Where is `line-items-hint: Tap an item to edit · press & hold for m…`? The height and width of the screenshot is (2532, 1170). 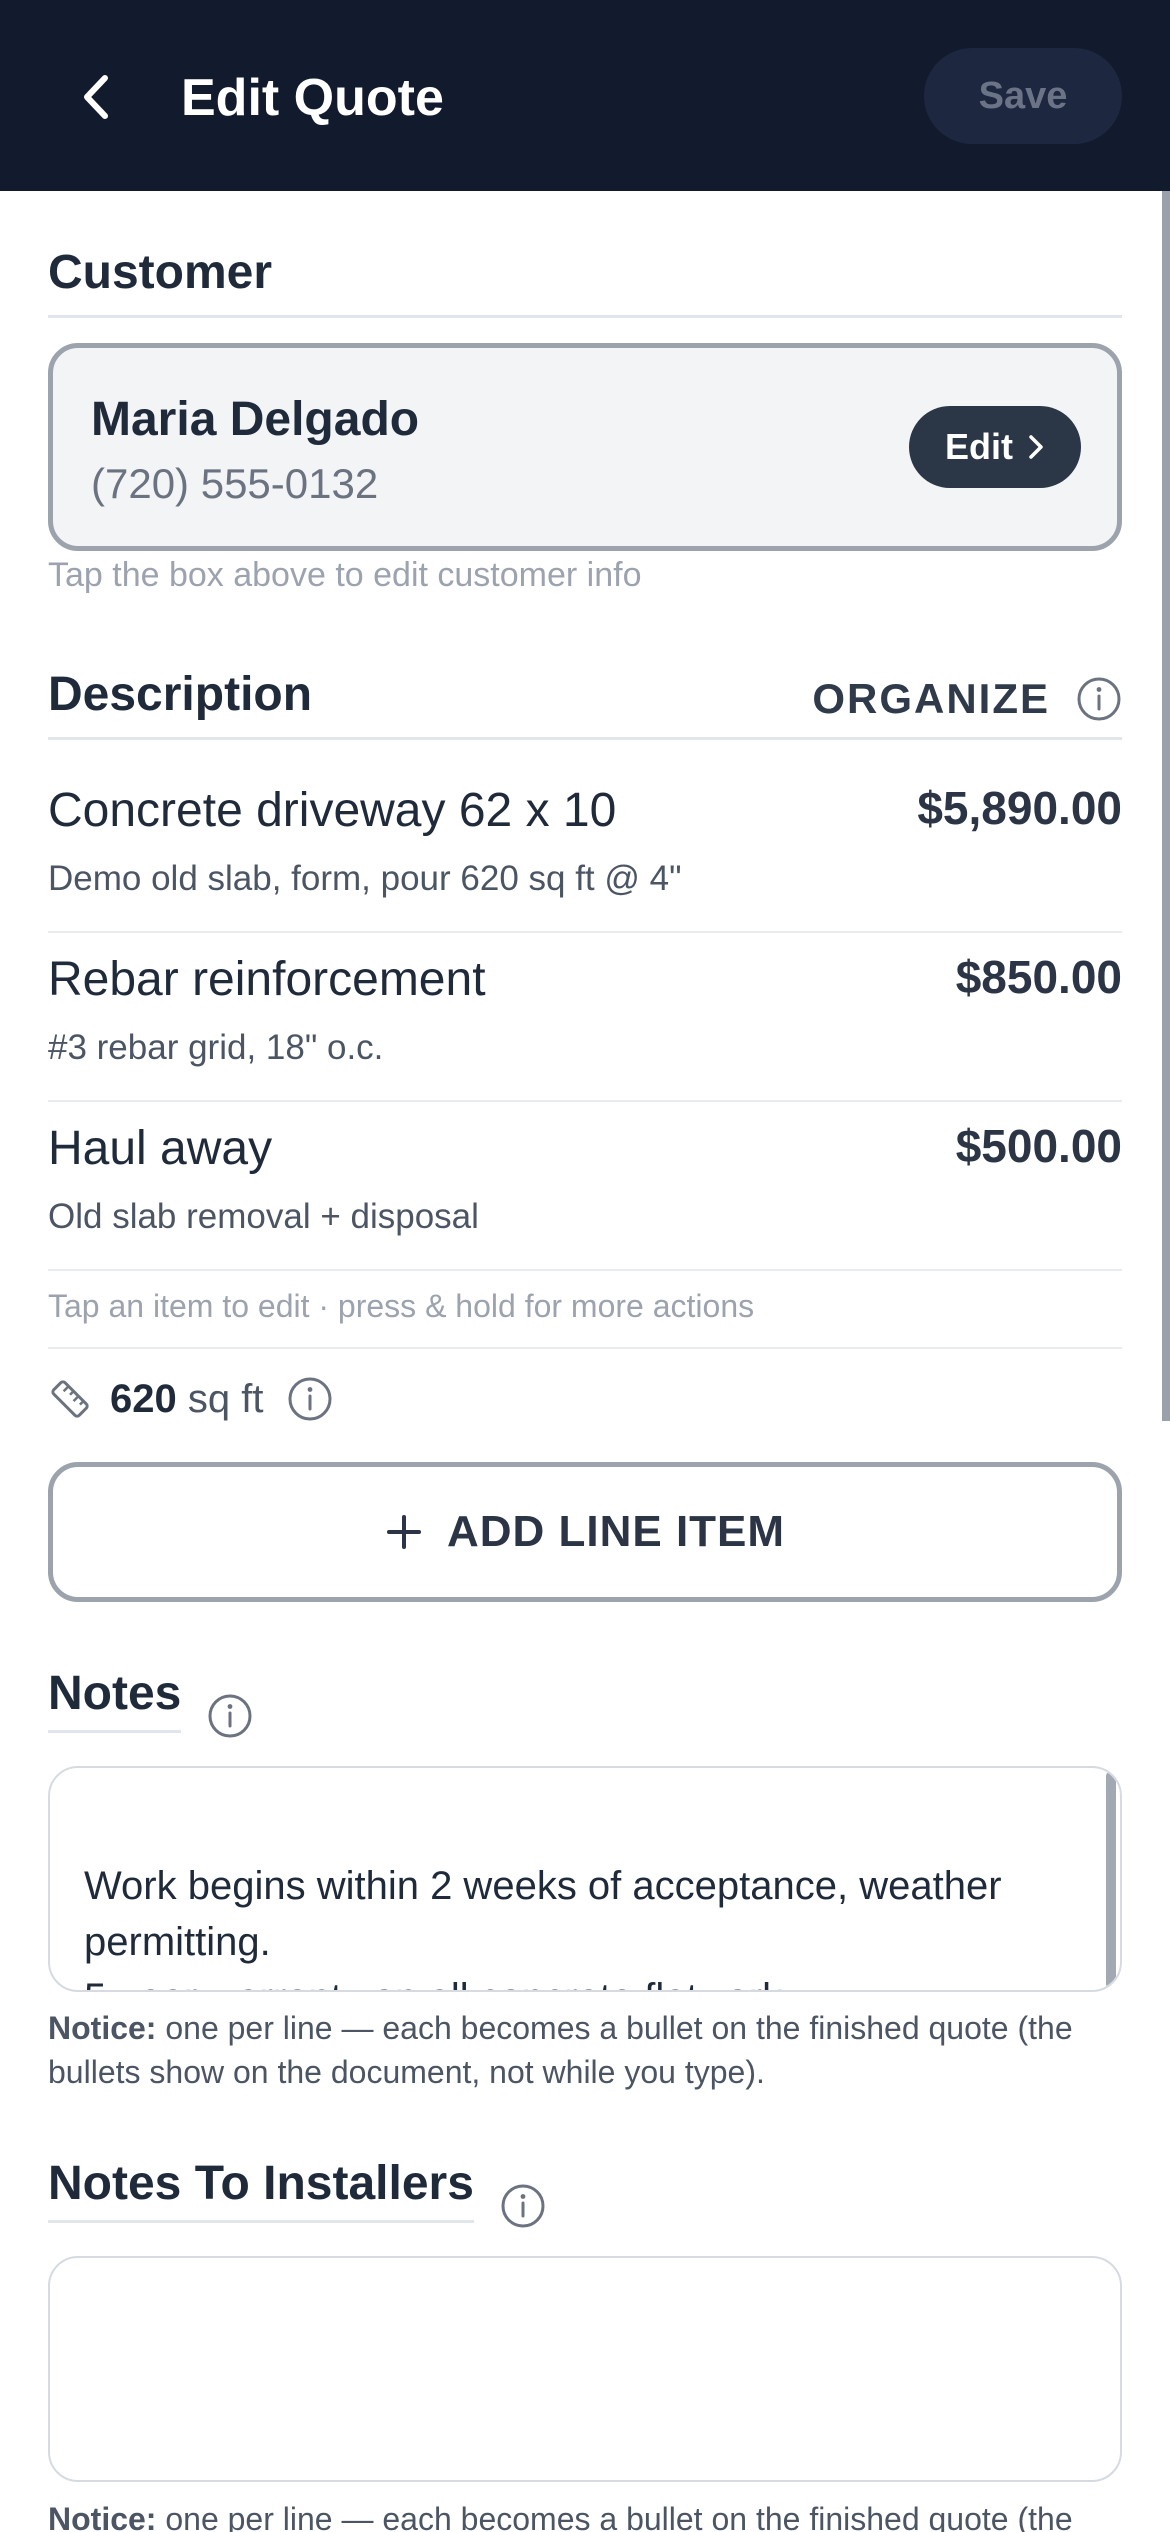 line-items-hint: Tap an item to edit · press & hold for m… is located at coordinates (585, 1318).